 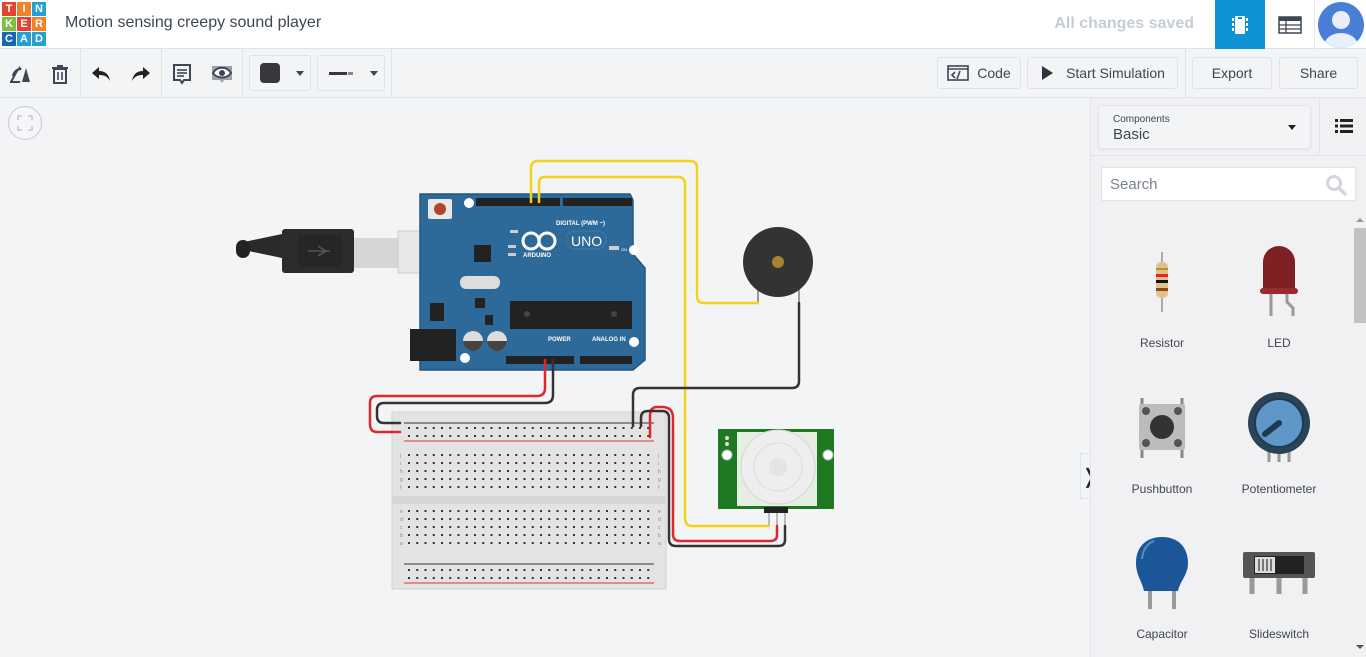 I want to click on component-search, so click(x=1228, y=184).